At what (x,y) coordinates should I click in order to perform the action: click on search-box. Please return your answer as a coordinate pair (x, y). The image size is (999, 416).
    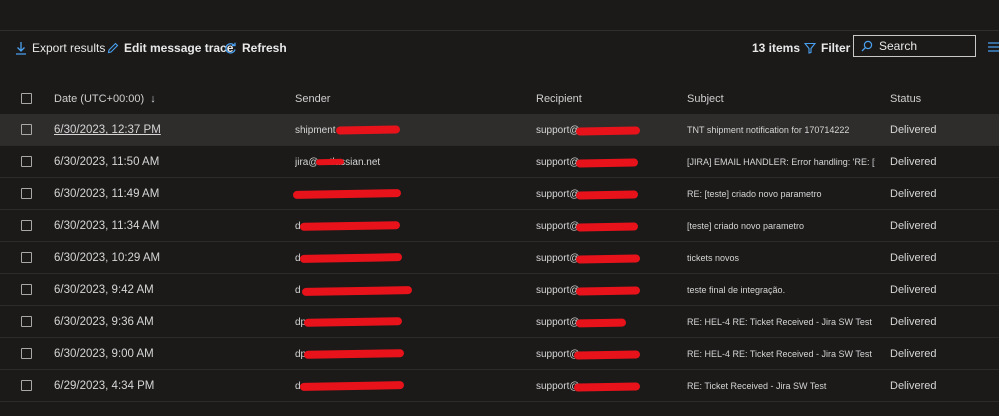
    Looking at the image, I should click on (914, 46).